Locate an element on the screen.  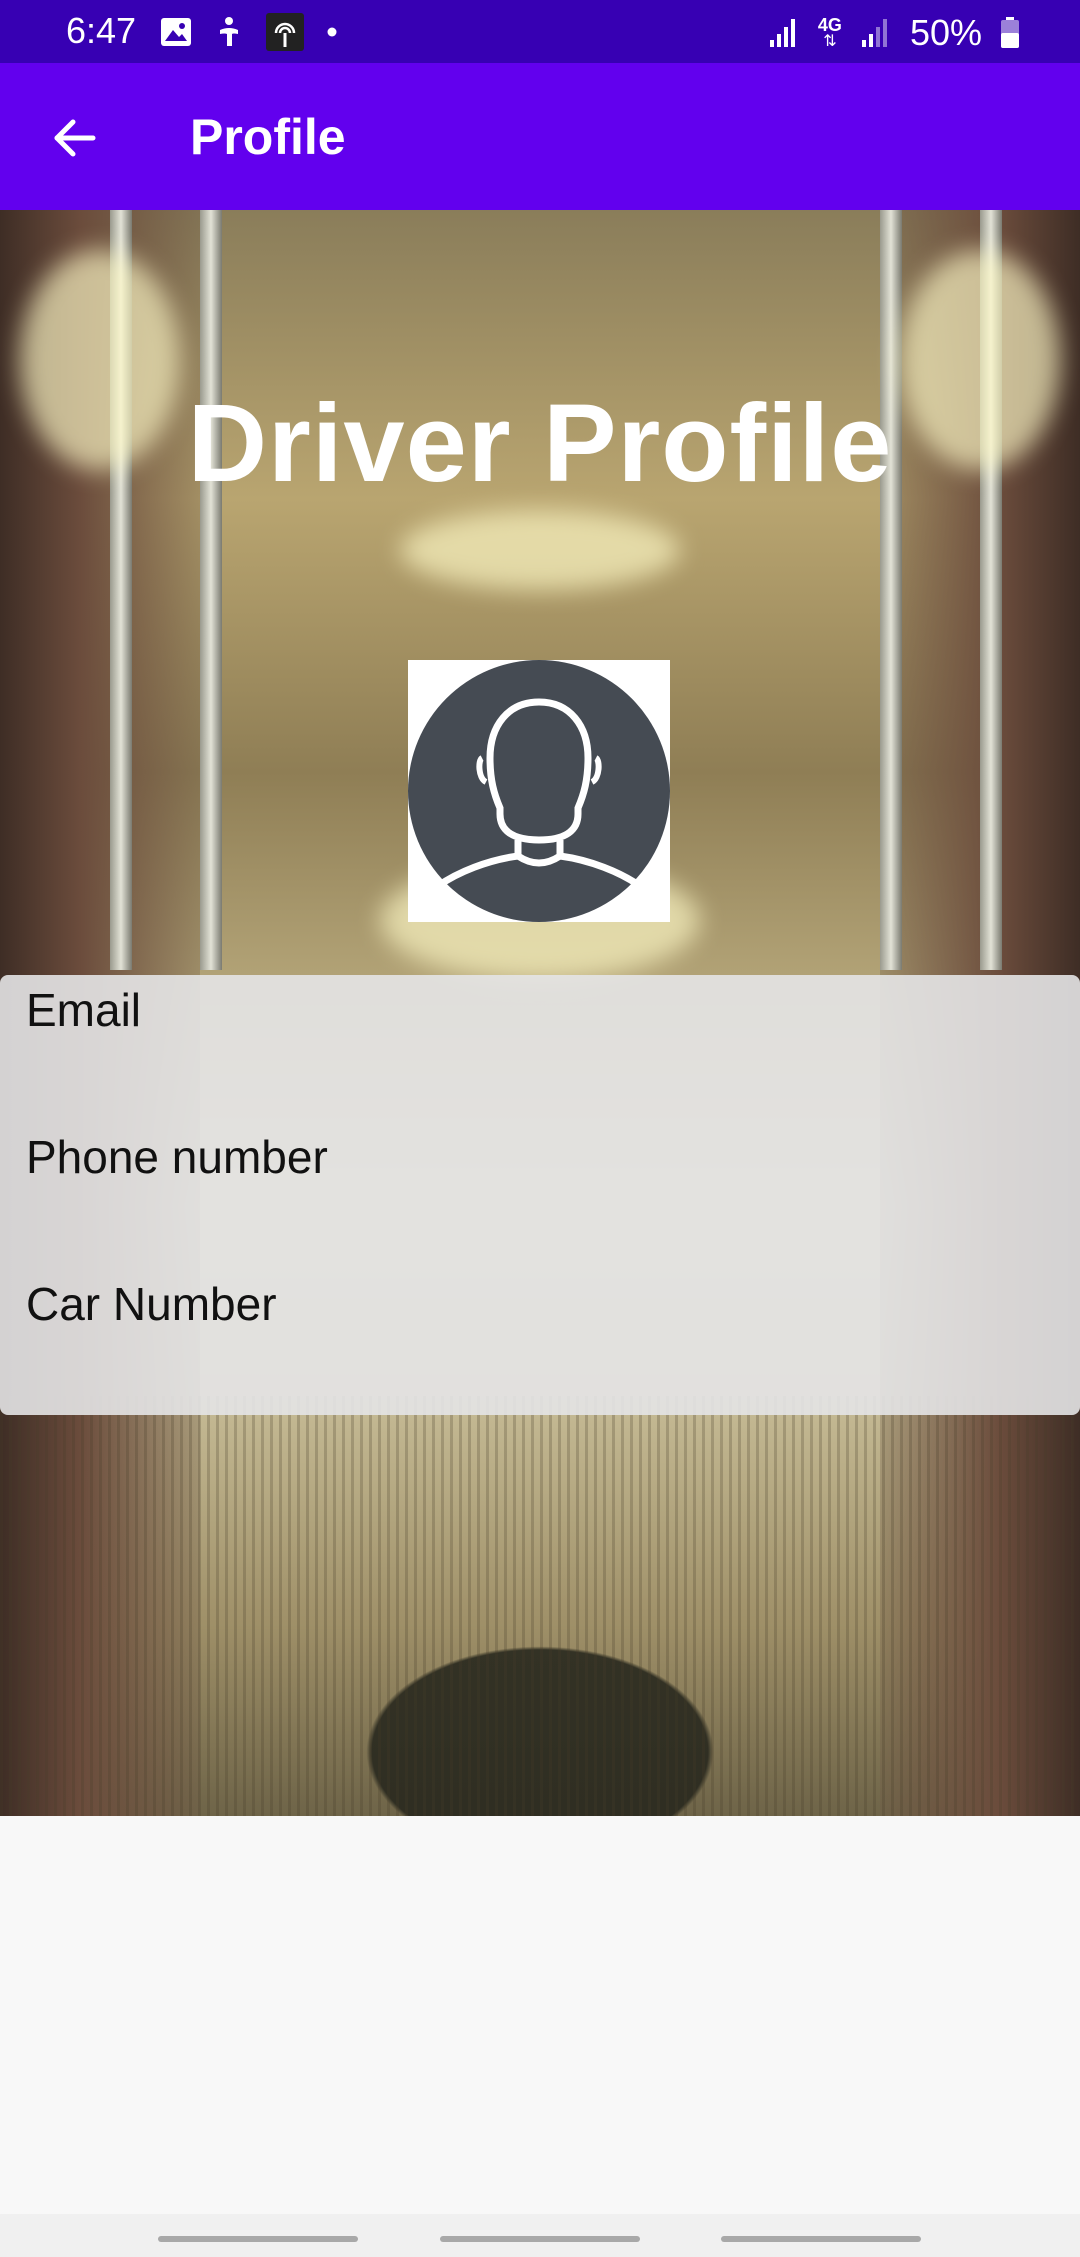
car-number-field: Car Number is located at coordinates (540, 1342).